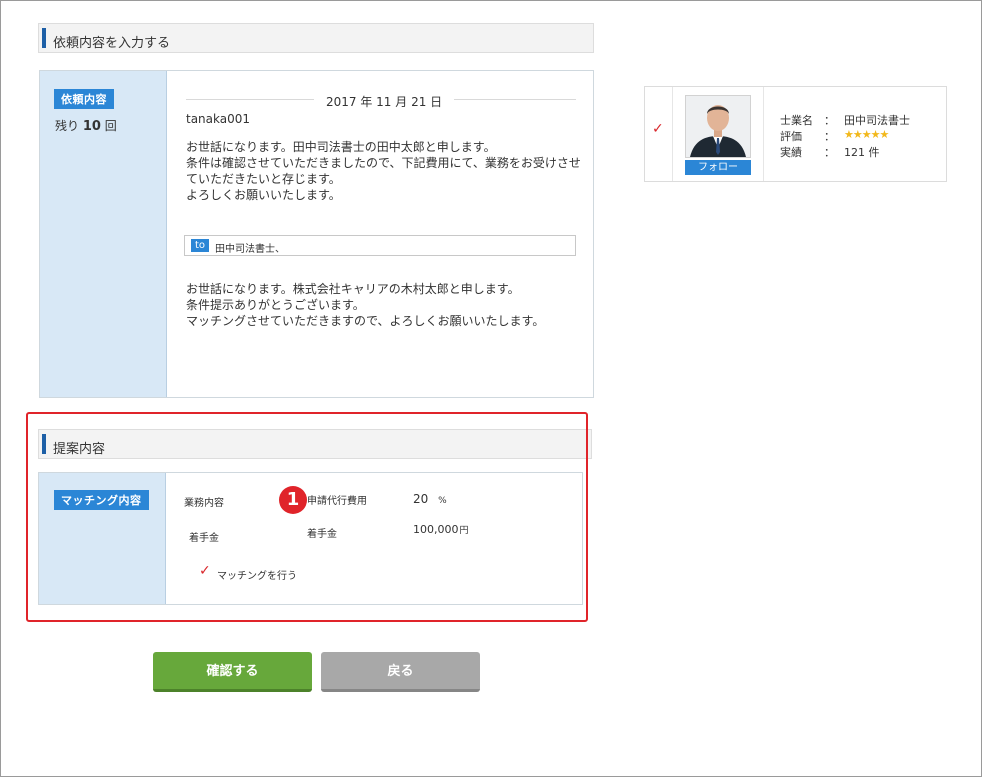  I want to click on remaining-prefix: 残り, so click(67, 126).